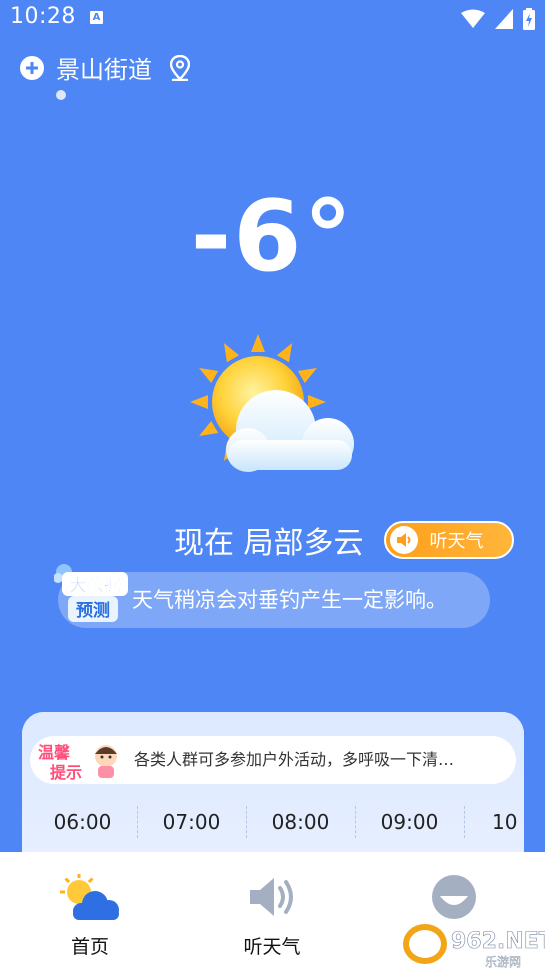 This screenshot has height=970, width=545. What do you see at coordinates (96, 17) in the screenshot?
I see `notification-icon: A` at bounding box center [96, 17].